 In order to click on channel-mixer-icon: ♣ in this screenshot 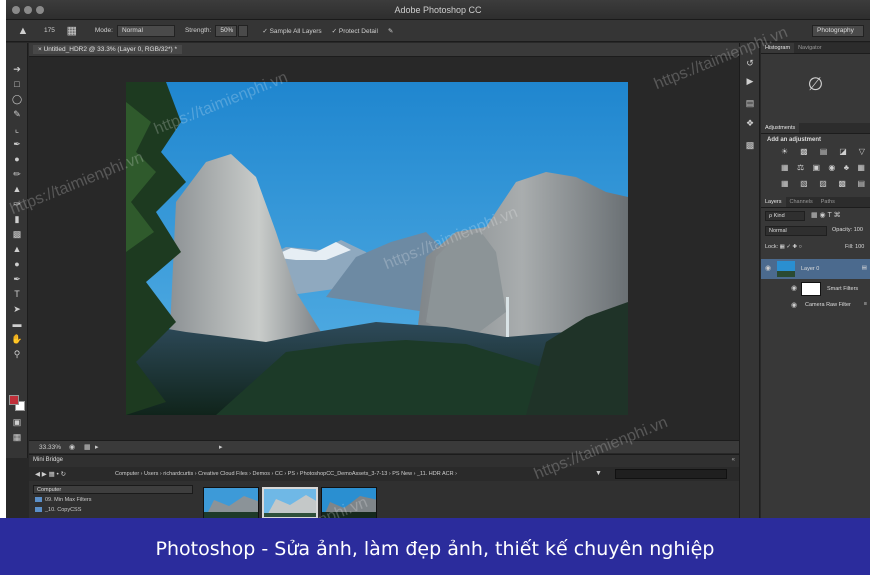, I will do `click(846, 167)`.